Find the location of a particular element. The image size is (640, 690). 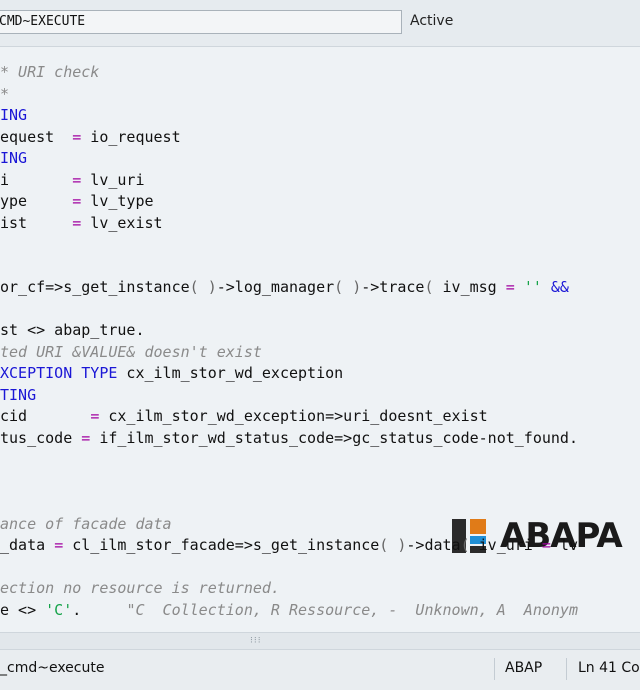

code-line: equest = io_request is located at coordinates (90, 137).